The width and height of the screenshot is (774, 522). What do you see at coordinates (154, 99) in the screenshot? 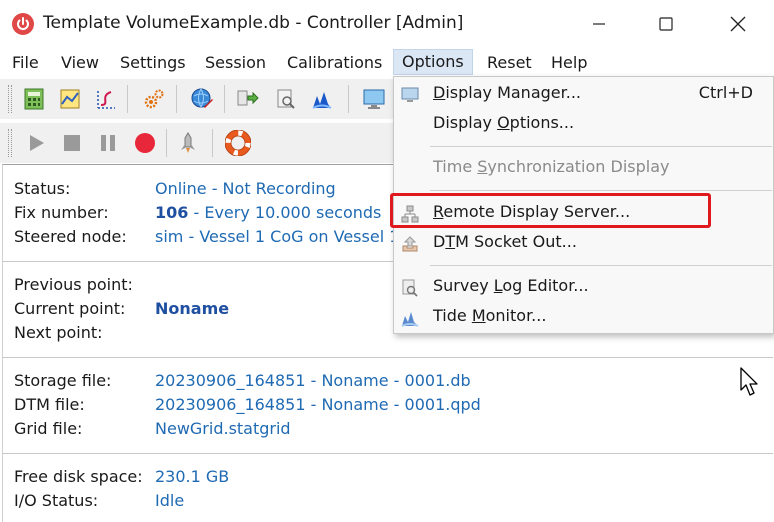
I see `settings-gears-icon` at bounding box center [154, 99].